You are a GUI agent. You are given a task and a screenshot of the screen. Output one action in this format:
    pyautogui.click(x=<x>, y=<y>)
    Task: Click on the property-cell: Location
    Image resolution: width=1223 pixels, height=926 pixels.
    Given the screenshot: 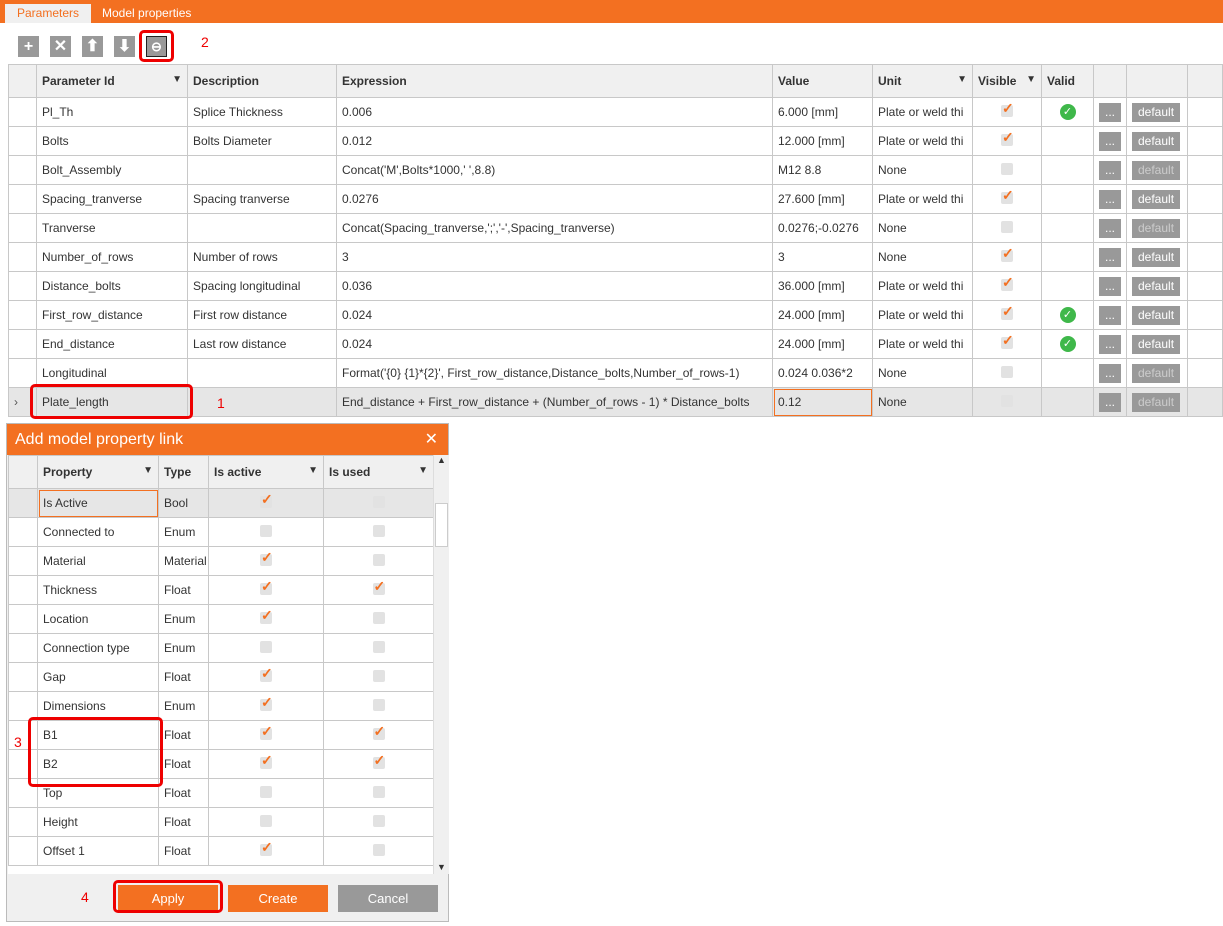 What is the action you would take?
    pyautogui.click(x=98, y=619)
    